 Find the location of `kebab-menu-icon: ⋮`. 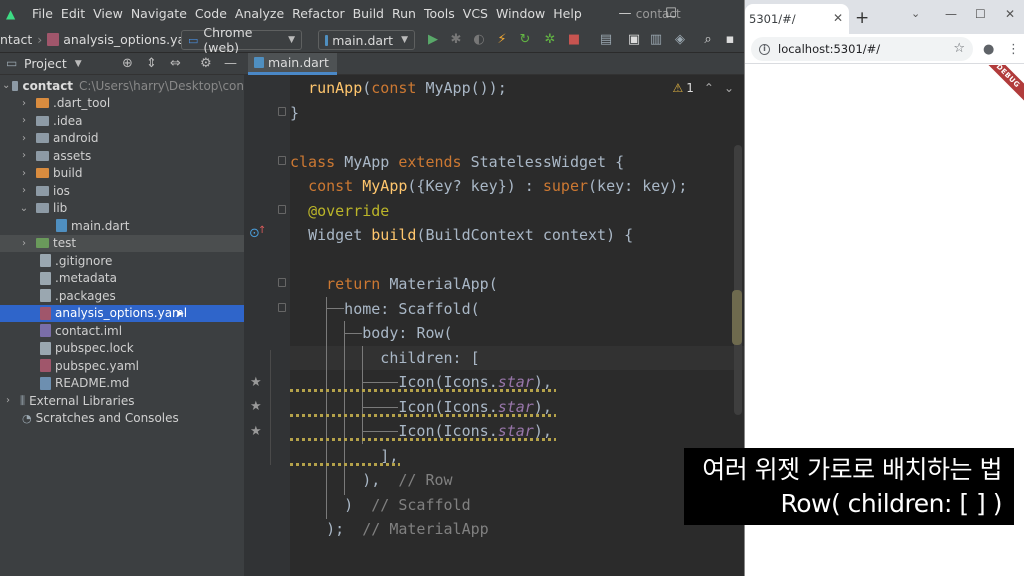

kebab-menu-icon: ⋮ is located at coordinates (1013, 49).